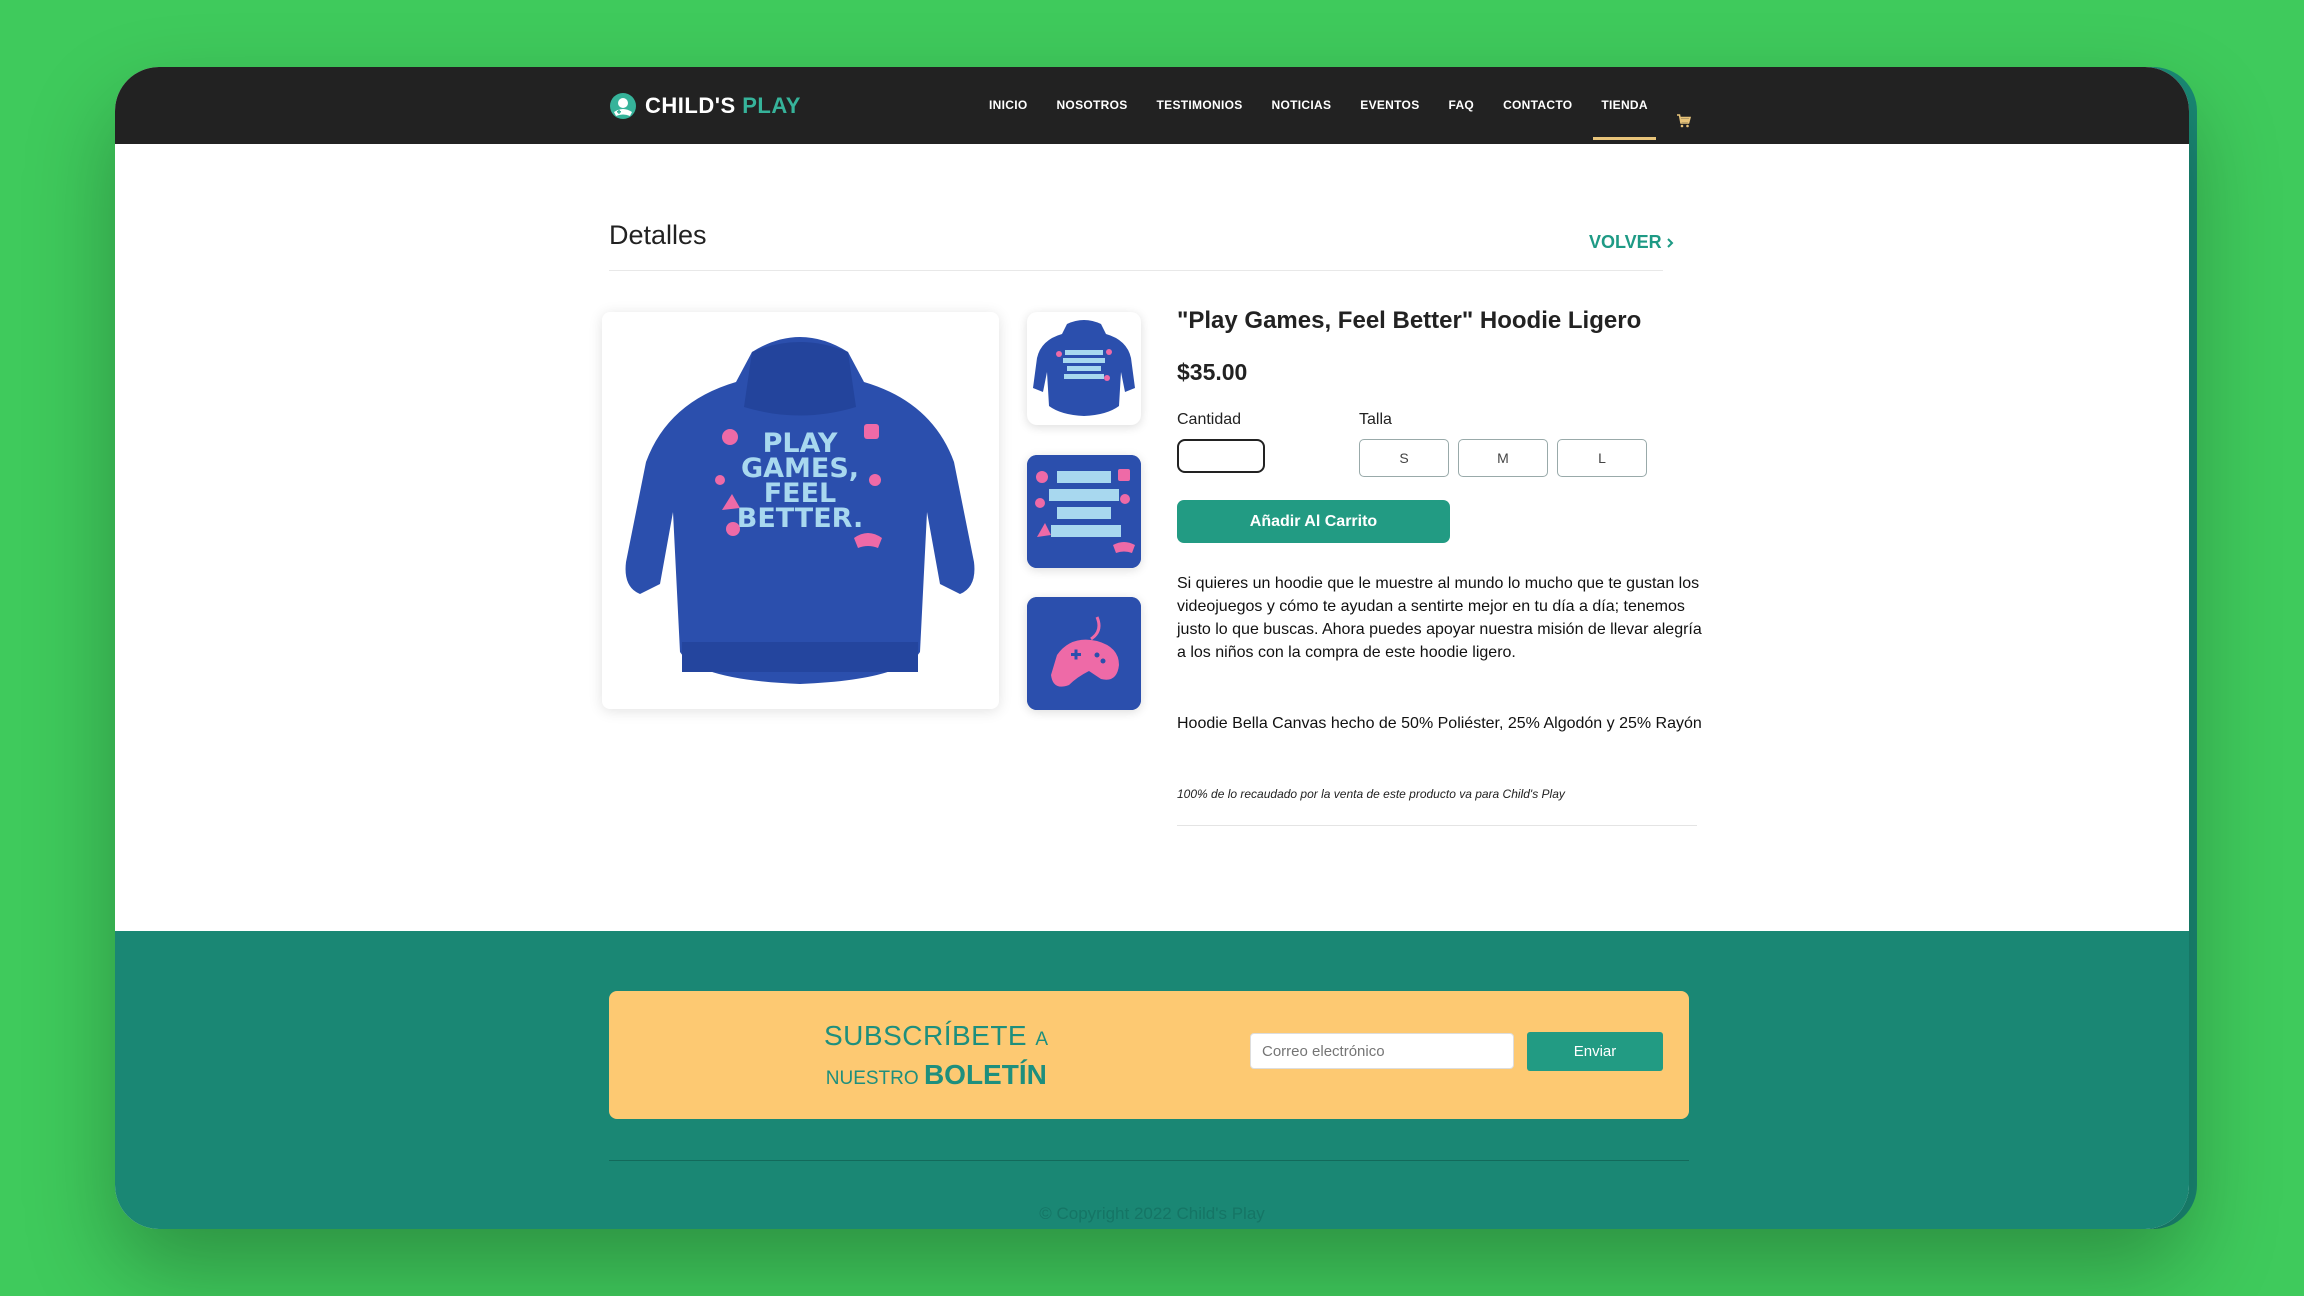 Image resolution: width=2304 pixels, height=1296 pixels. I want to click on gamepad-print-image, so click(1084, 653).